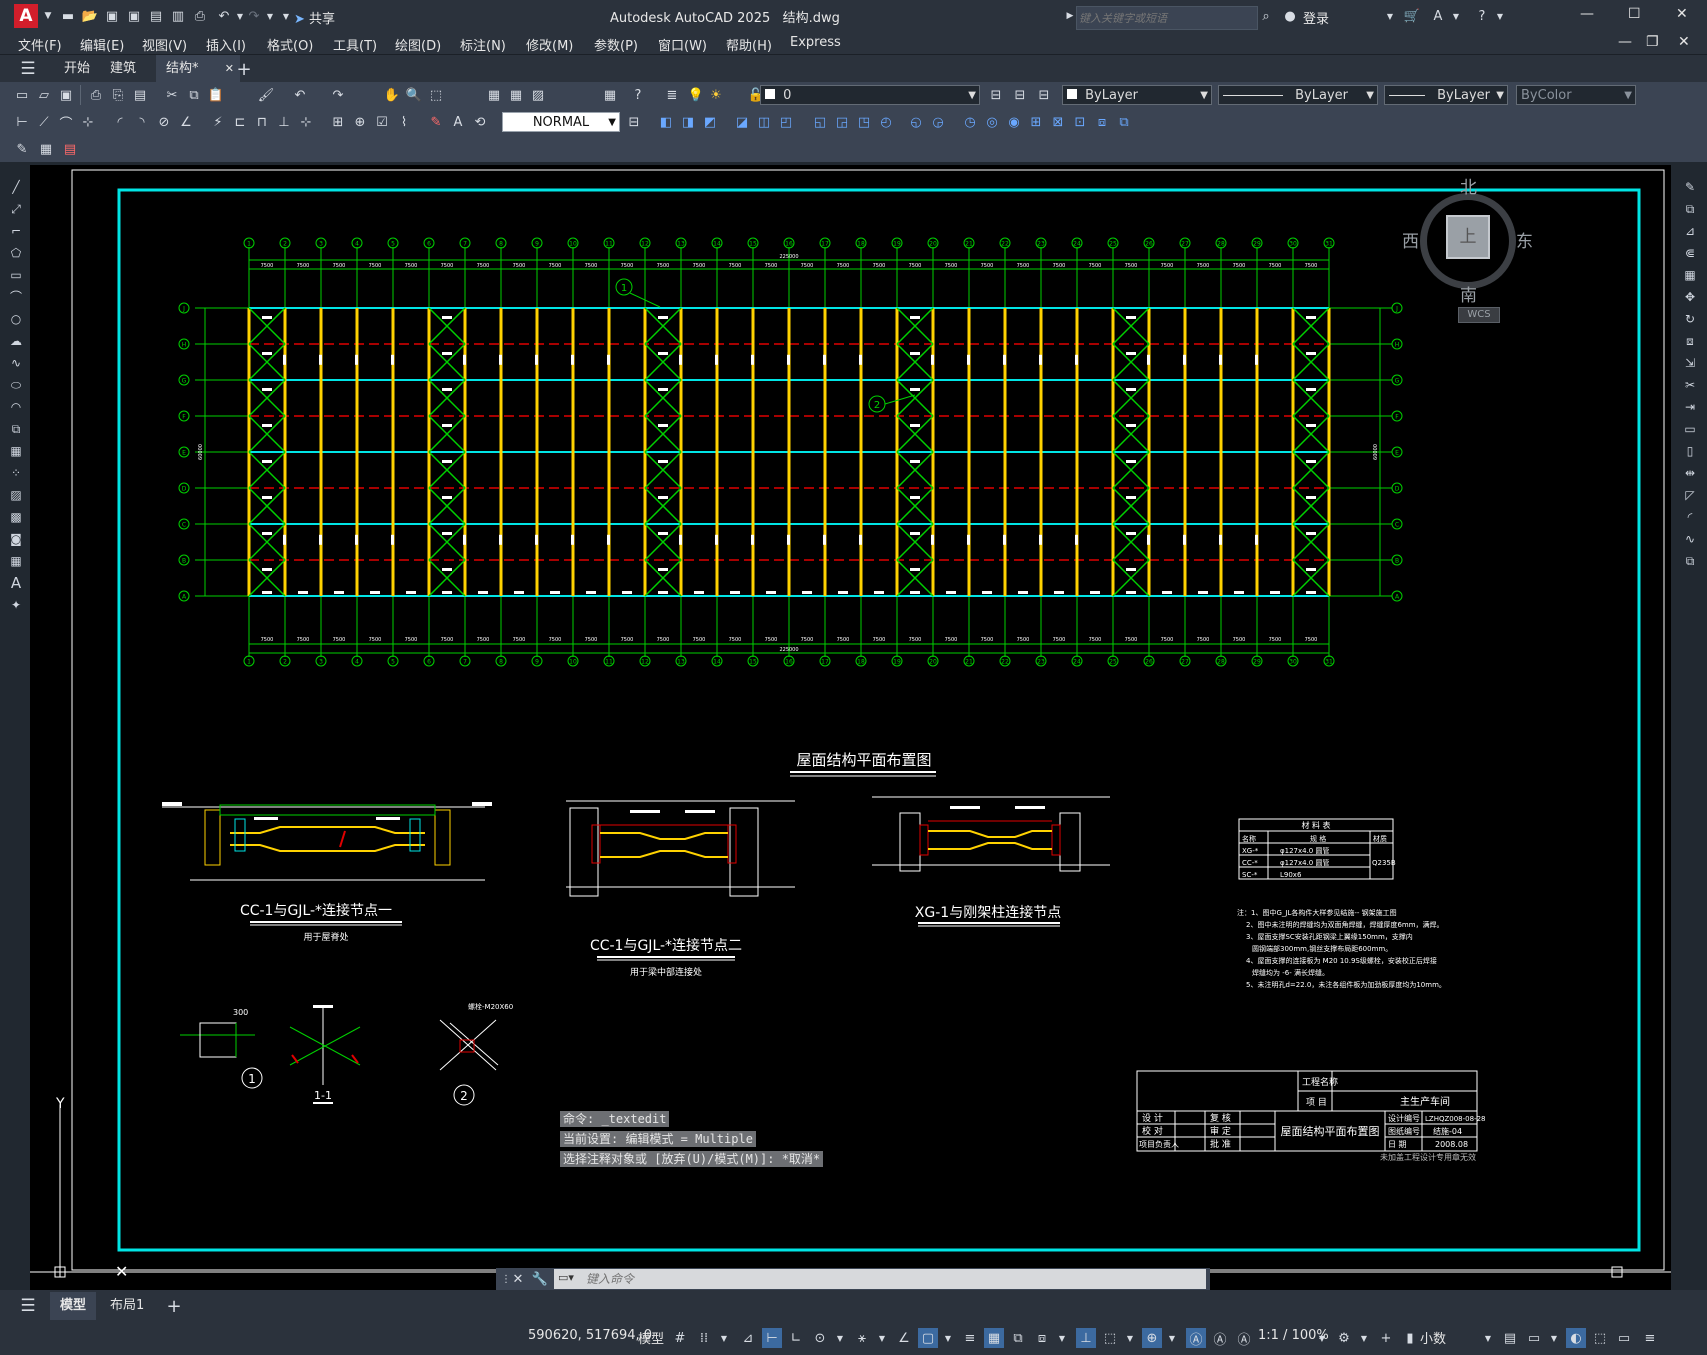 The image size is (1707, 1355). What do you see at coordinates (634, 122) in the screenshot?
I see `dimstyle-icon: ⊟` at bounding box center [634, 122].